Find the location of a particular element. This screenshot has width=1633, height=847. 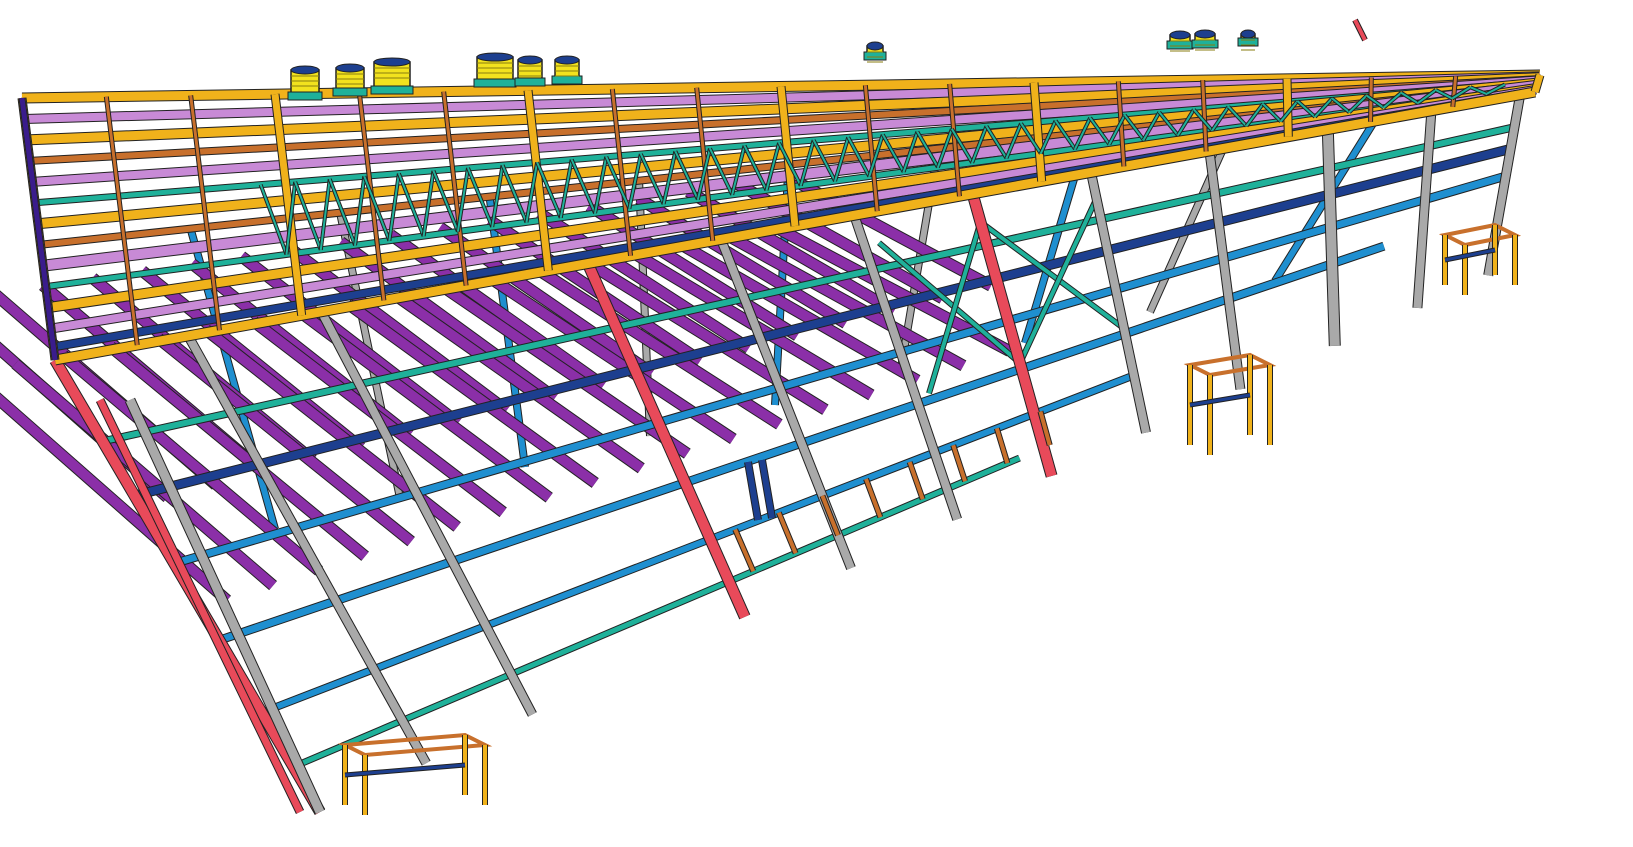

left-grey-column is located at coordinates (225, 606).